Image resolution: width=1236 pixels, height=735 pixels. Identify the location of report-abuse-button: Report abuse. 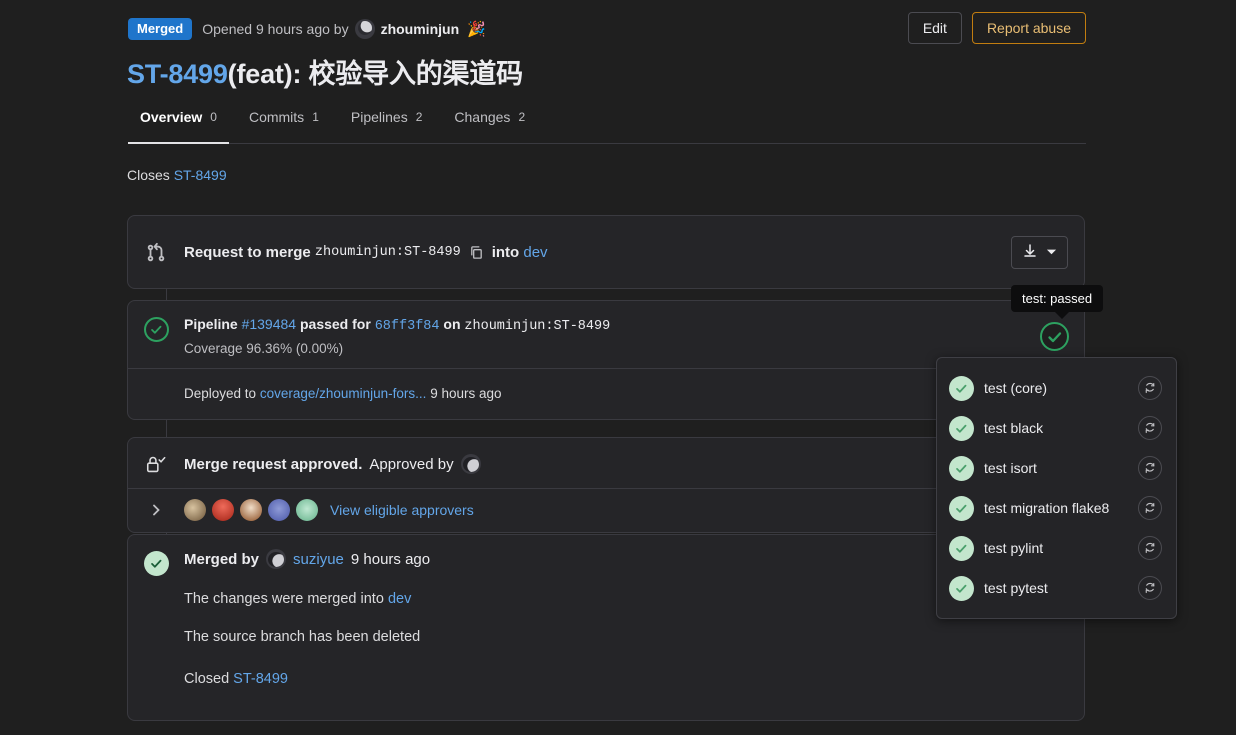
(1028, 28).